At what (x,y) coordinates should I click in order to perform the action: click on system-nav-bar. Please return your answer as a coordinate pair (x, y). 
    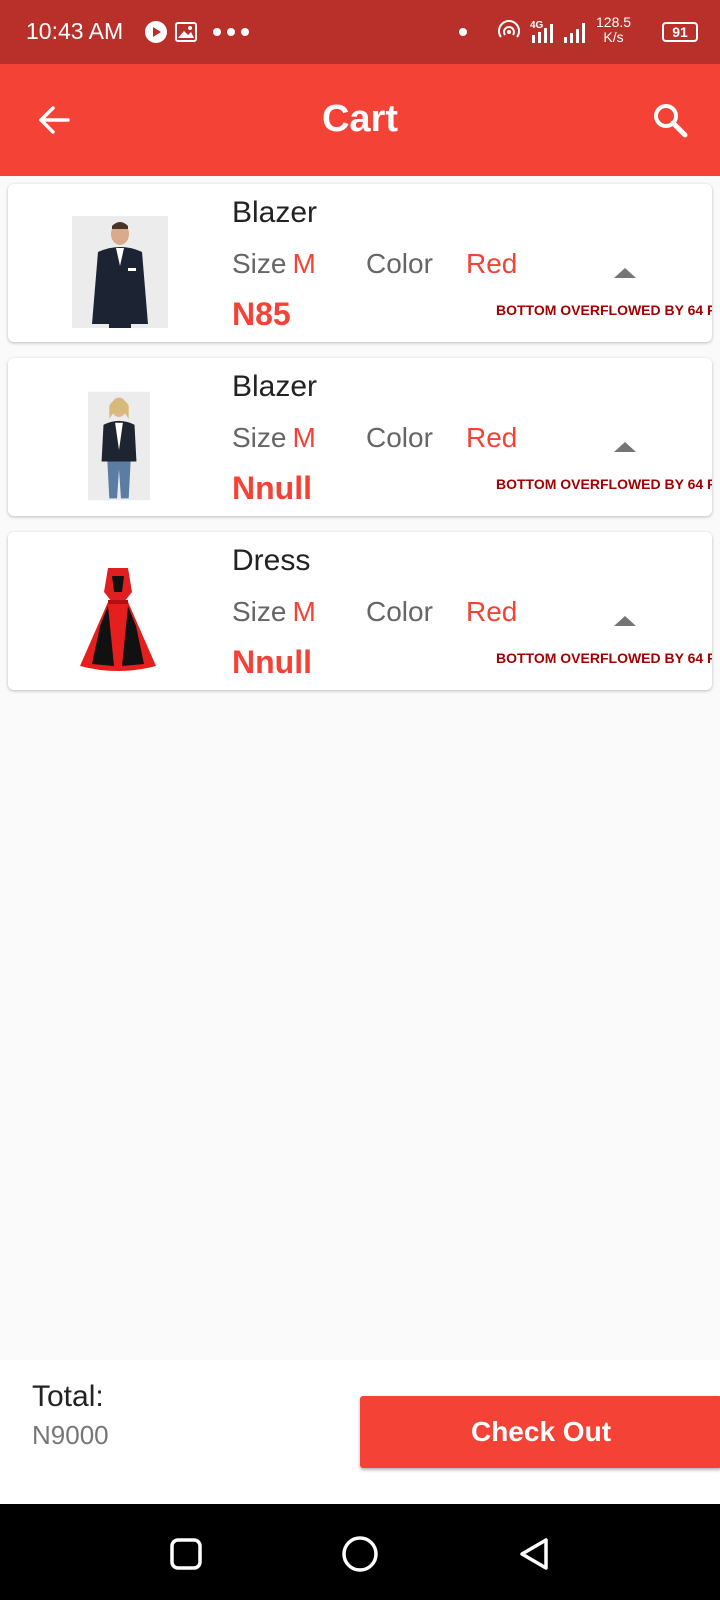
    Looking at the image, I should click on (360, 1552).